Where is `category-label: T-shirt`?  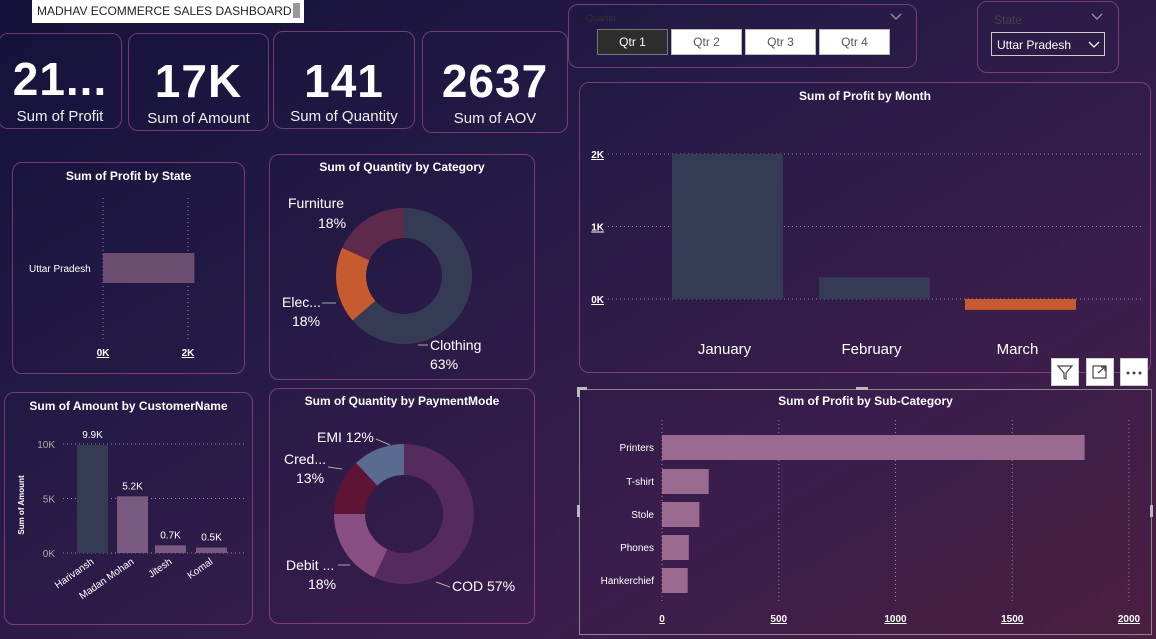
category-label: T-shirt is located at coordinates (640, 482).